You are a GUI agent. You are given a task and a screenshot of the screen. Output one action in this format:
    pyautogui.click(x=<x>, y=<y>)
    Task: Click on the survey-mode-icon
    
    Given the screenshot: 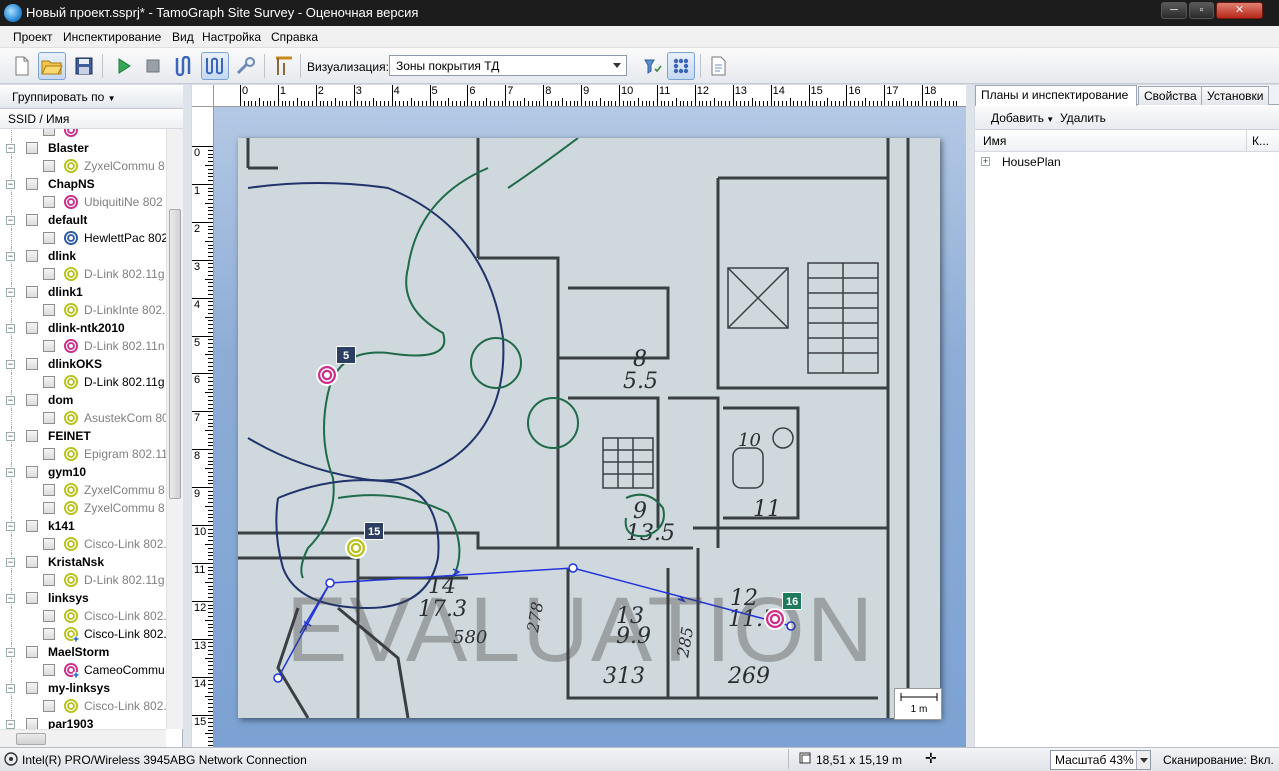 What is the action you would take?
    pyautogui.click(x=184, y=66)
    